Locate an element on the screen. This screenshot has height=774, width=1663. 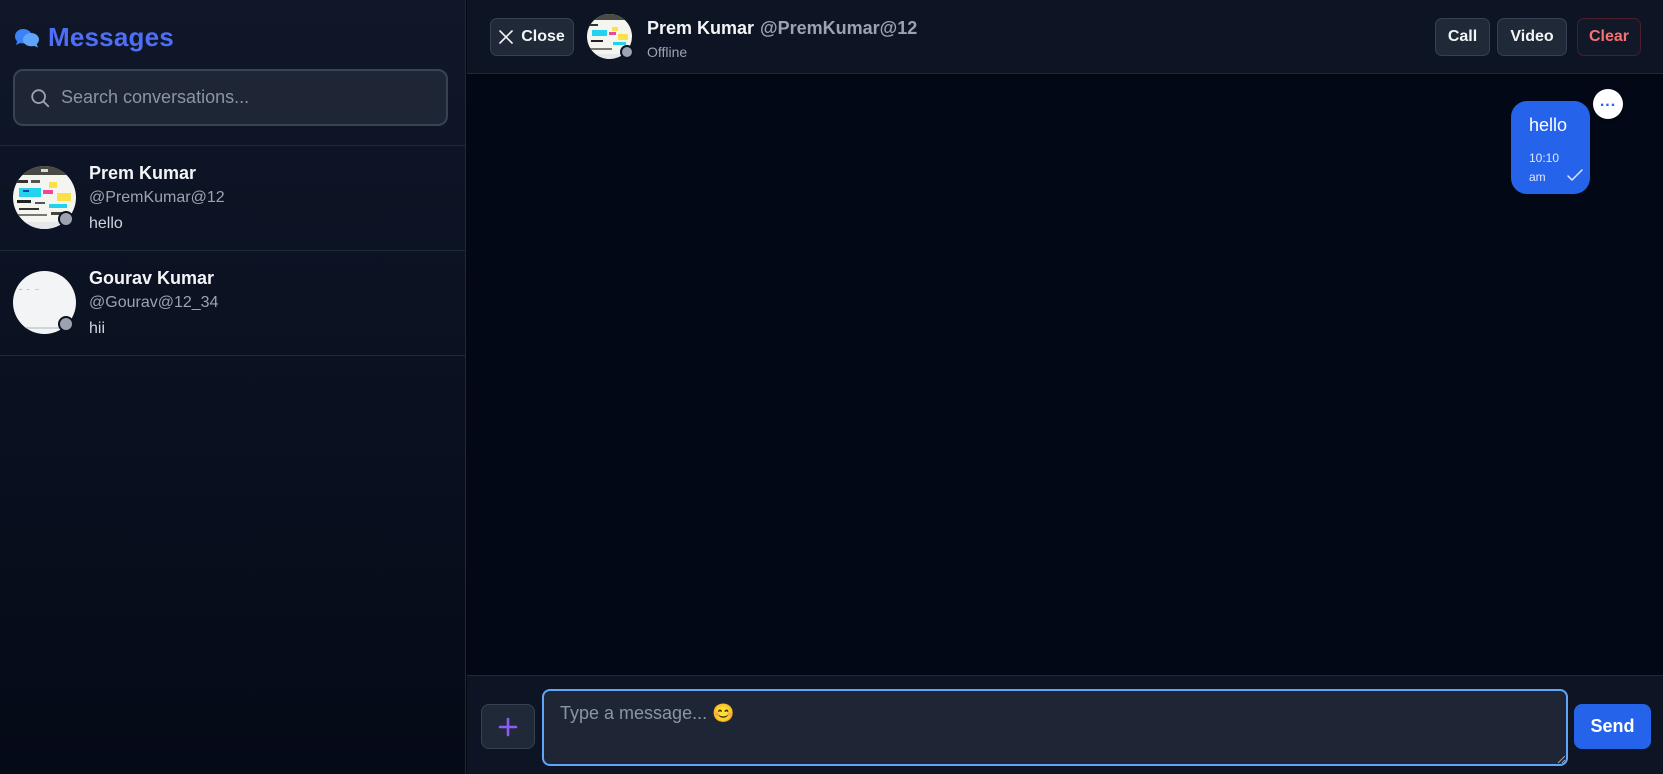
video-button: Video is located at coordinates (1532, 37).